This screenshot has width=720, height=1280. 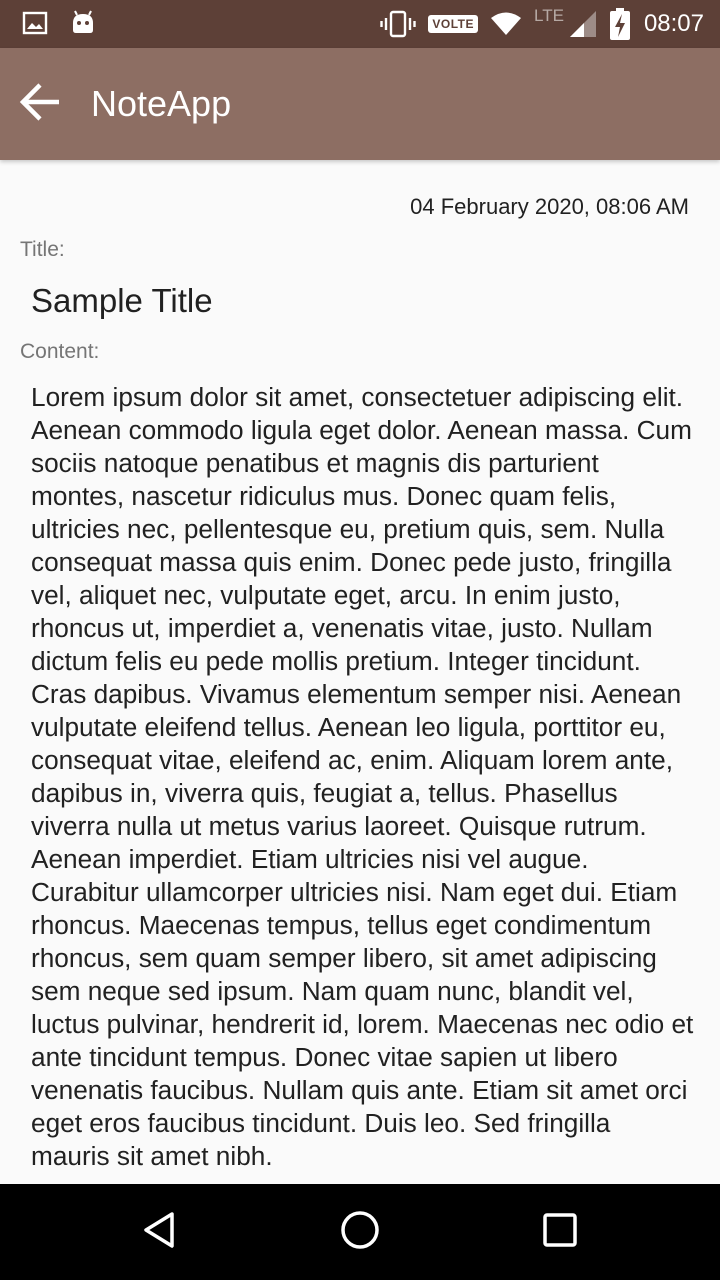 I want to click on nav-recents-button, so click(x=560, y=1232).